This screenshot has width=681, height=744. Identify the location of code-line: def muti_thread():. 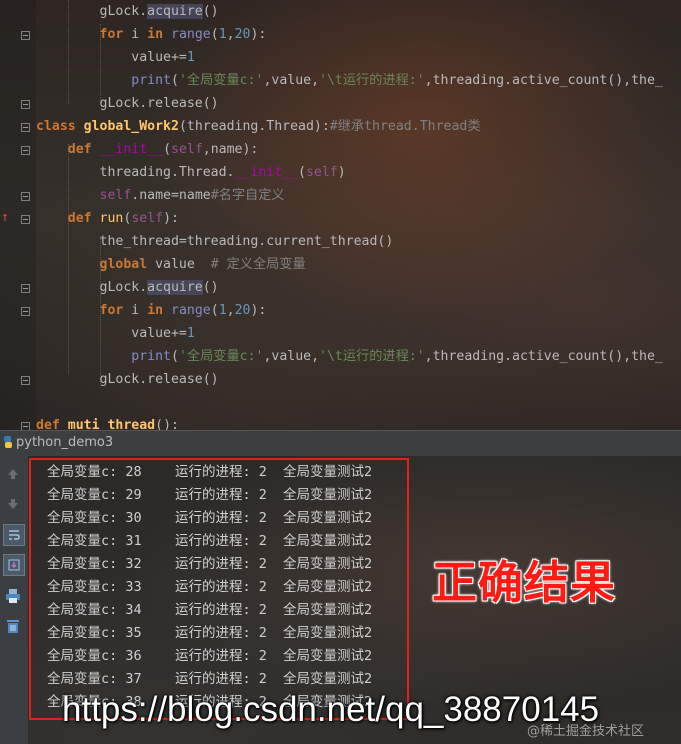
(107, 422).